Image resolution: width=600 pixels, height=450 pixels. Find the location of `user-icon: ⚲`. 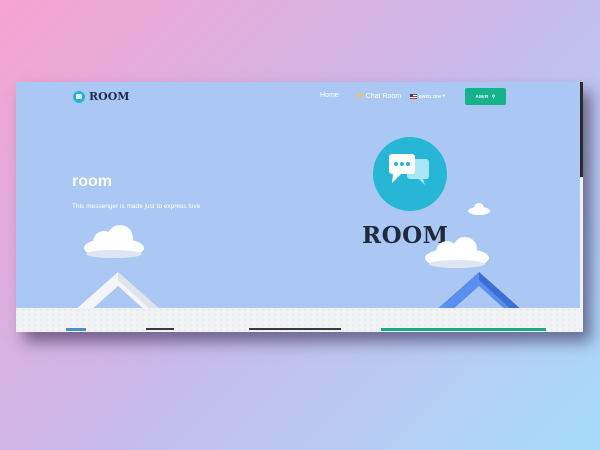

user-icon: ⚲ is located at coordinates (492, 96).